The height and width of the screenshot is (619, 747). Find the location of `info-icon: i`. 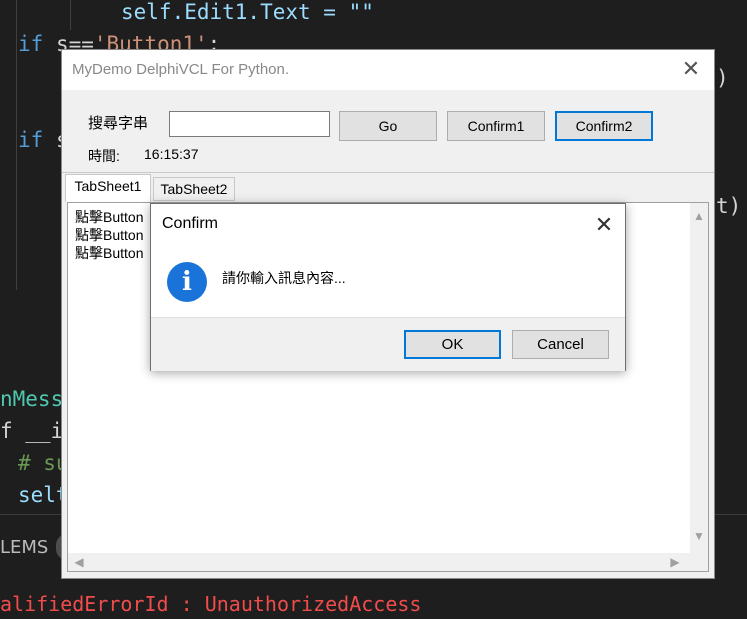

info-icon: i is located at coordinates (187, 282).